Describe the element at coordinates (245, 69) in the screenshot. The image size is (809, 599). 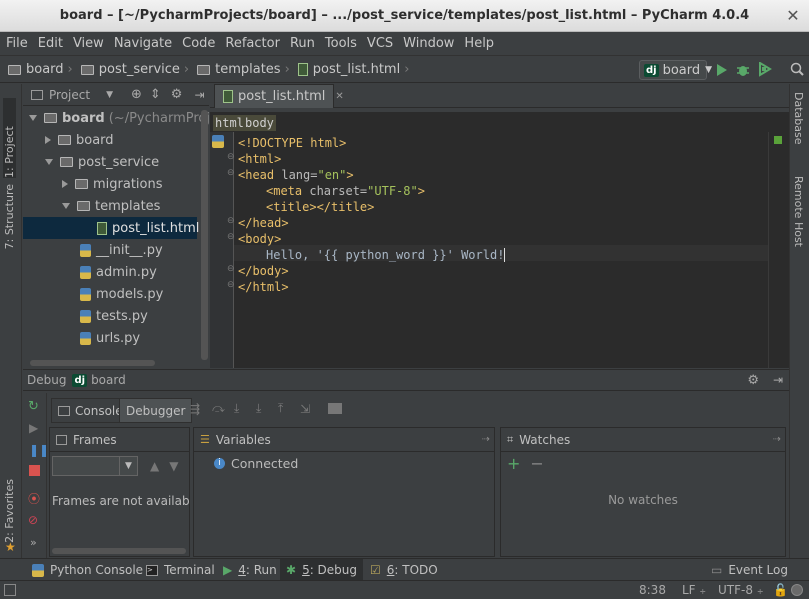
I see `nav-crumb-templates: templates ›` at that location.